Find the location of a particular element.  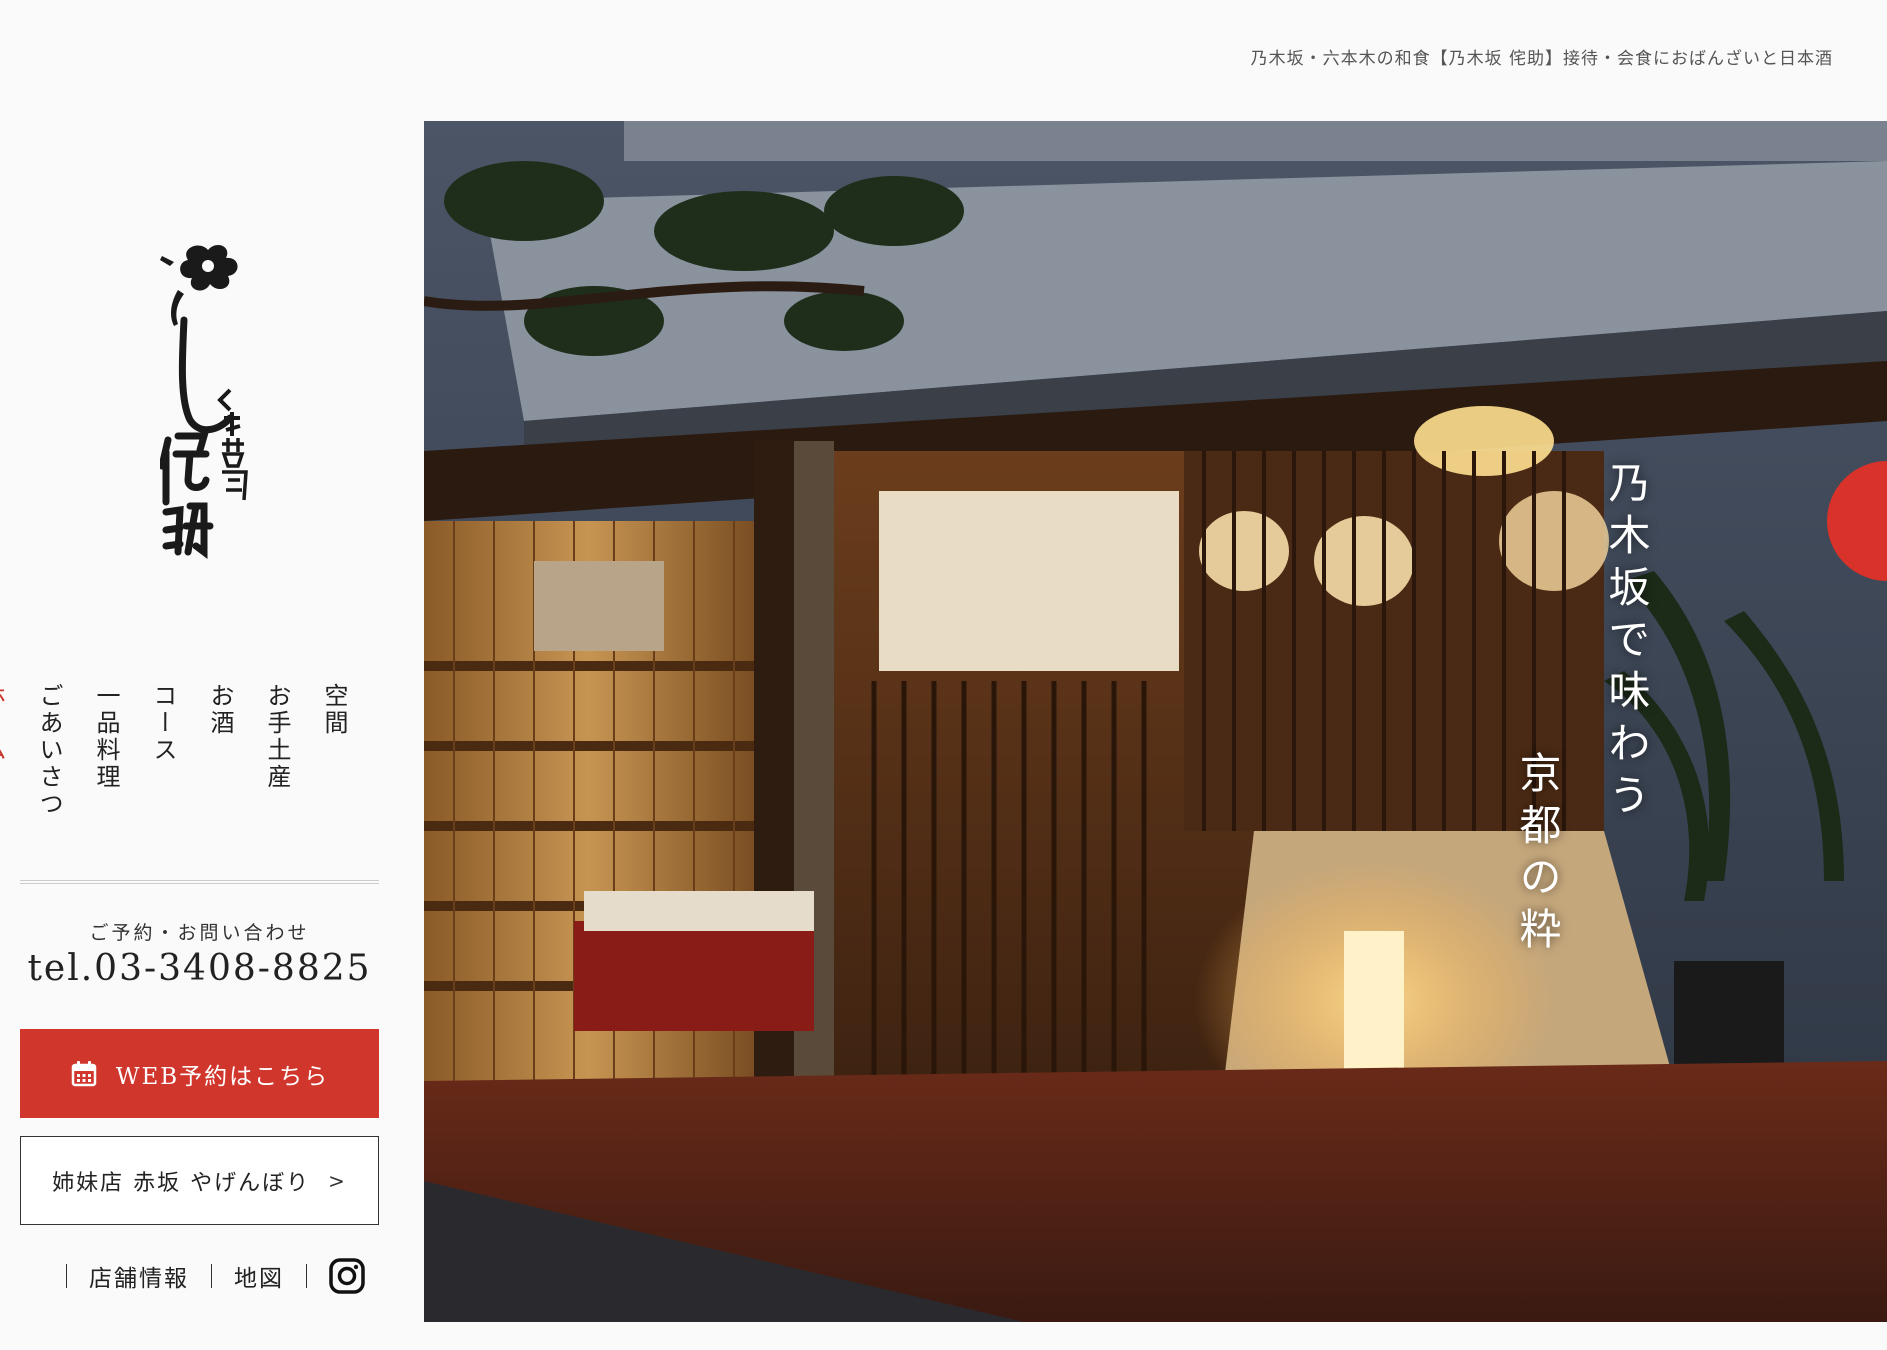

contact-label: ご予約・お問い合わせ is located at coordinates (199, 933).